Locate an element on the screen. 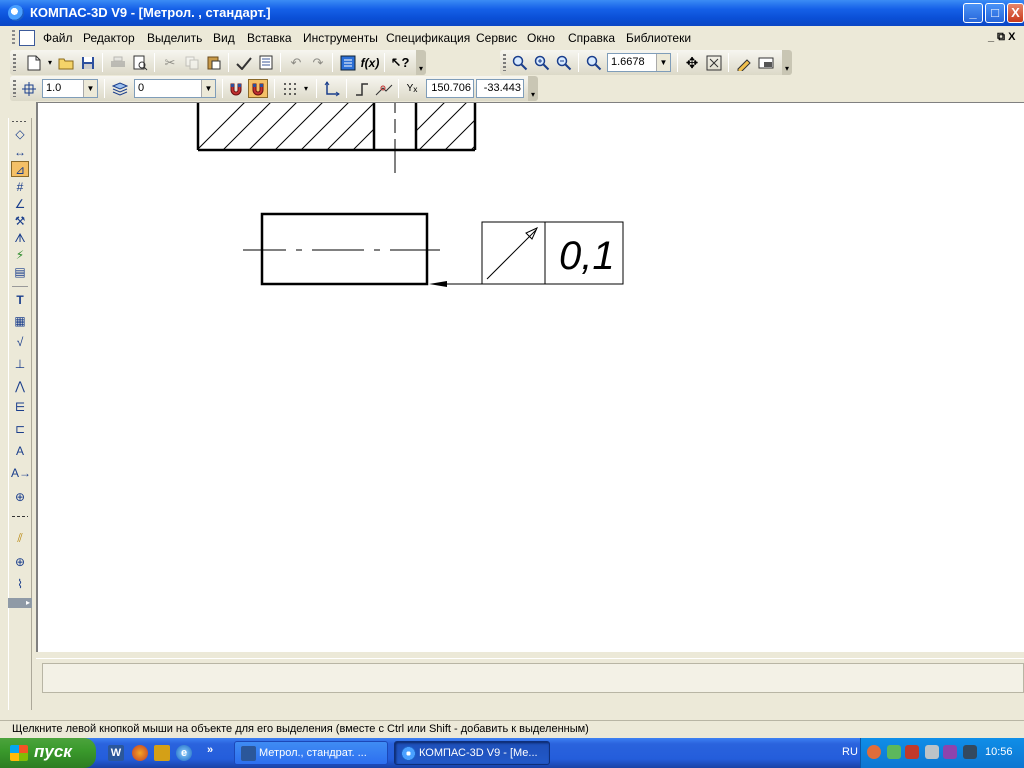 This screenshot has width=1024, height=768. menu-help: Справка is located at coordinates (591, 38).